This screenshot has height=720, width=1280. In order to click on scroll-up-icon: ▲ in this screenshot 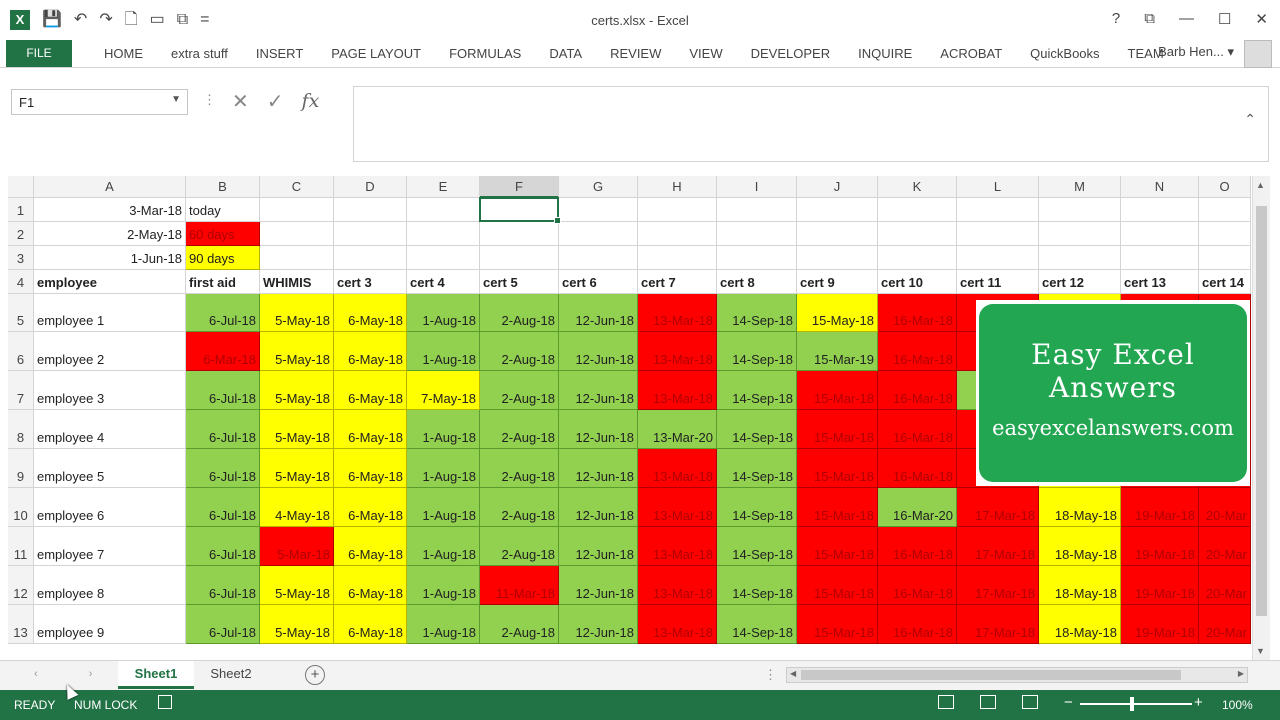, I will do `click(1260, 185)`.